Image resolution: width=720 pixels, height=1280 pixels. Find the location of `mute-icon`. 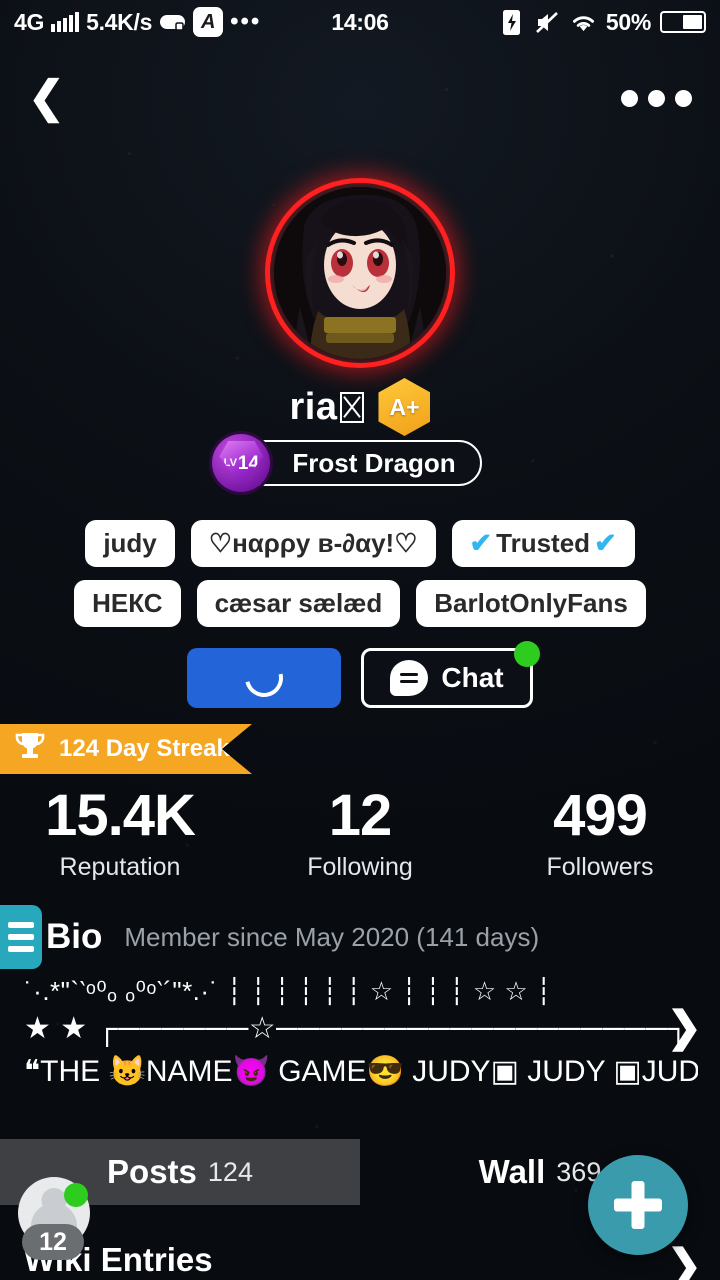

mute-icon is located at coordinates (547, 22).